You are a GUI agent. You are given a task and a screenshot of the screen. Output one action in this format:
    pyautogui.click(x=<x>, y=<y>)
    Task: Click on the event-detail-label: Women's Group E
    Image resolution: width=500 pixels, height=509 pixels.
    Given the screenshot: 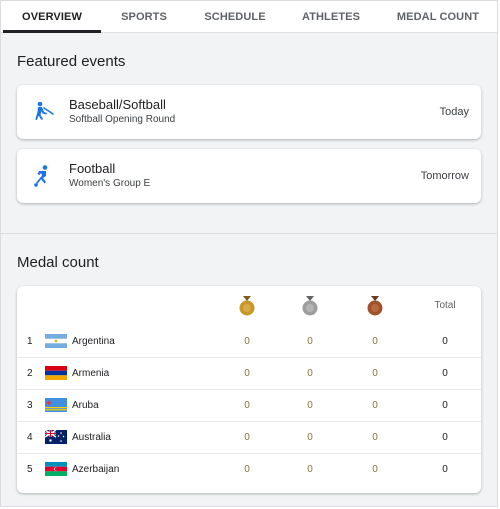 What is the action you would take?
    pyautogui.click(x=110, y=183)
    